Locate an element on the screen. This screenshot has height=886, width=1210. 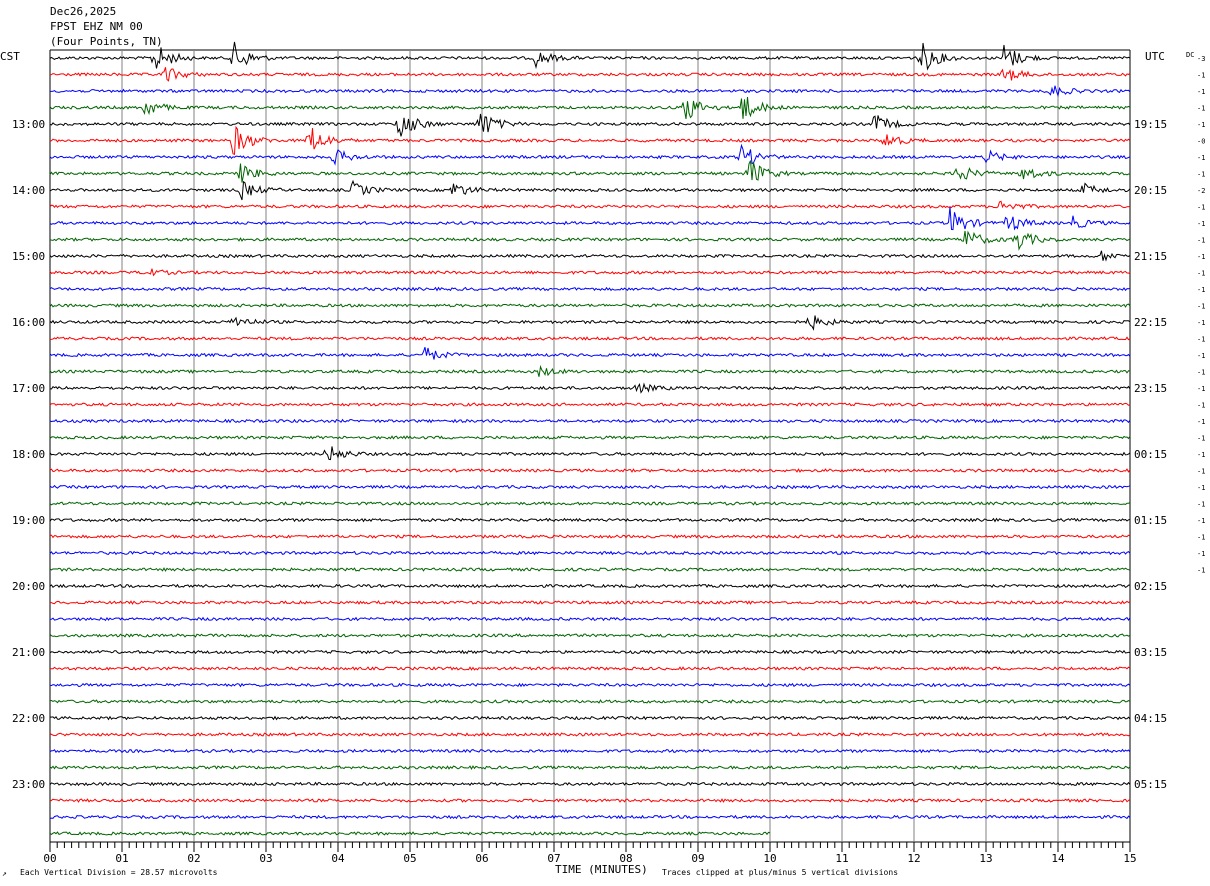
x-axis: 00 01 02 03 04 05 06 07 08 09 10 11 12 13 14 15 is located at coordinates (590, 853).